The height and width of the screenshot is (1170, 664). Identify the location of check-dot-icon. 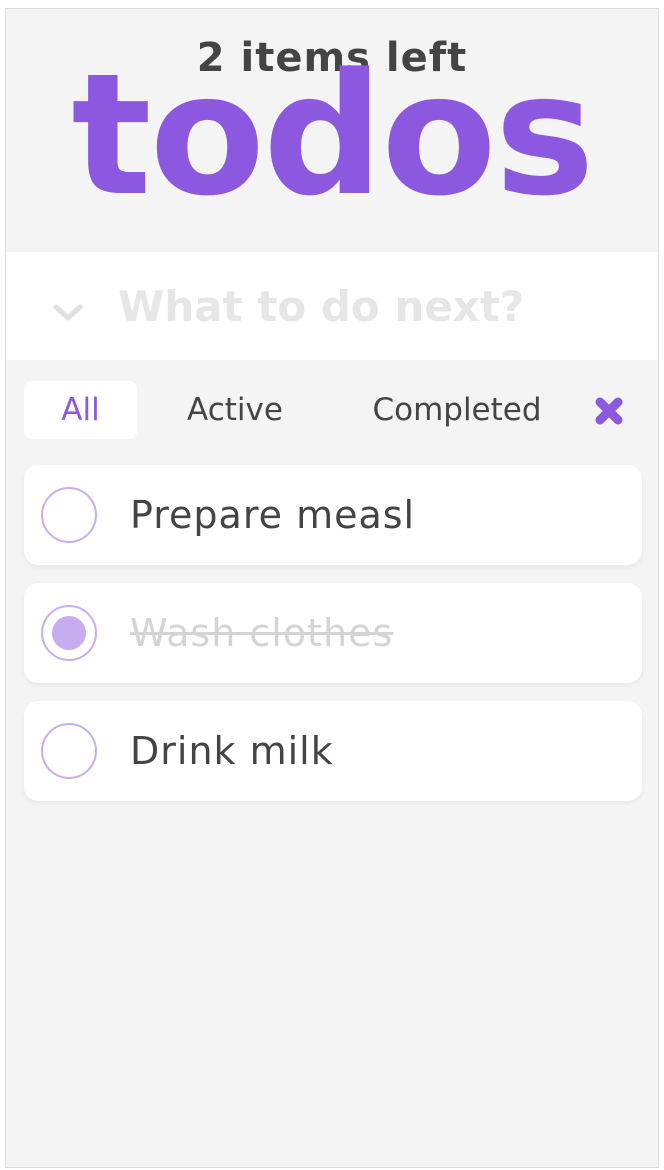
(69, 633).